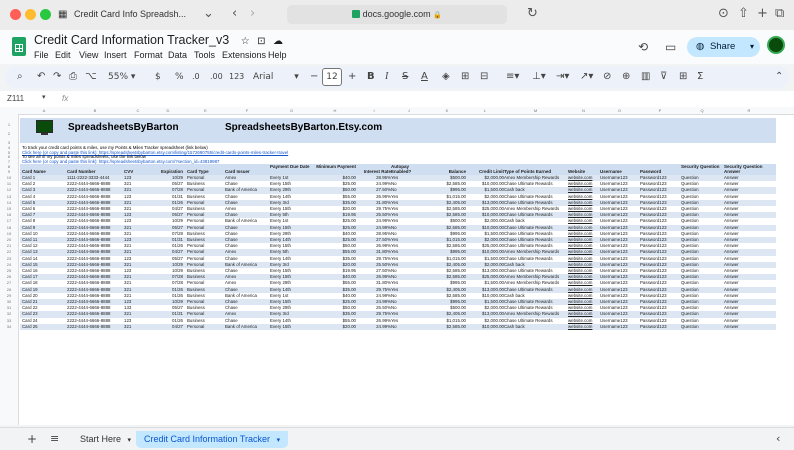 Image resolution: width=794 pixels, height=450 pixels. Describe the element at coordinates (291, 110) in the screenshot. I see `column-header-g: G` at that location.